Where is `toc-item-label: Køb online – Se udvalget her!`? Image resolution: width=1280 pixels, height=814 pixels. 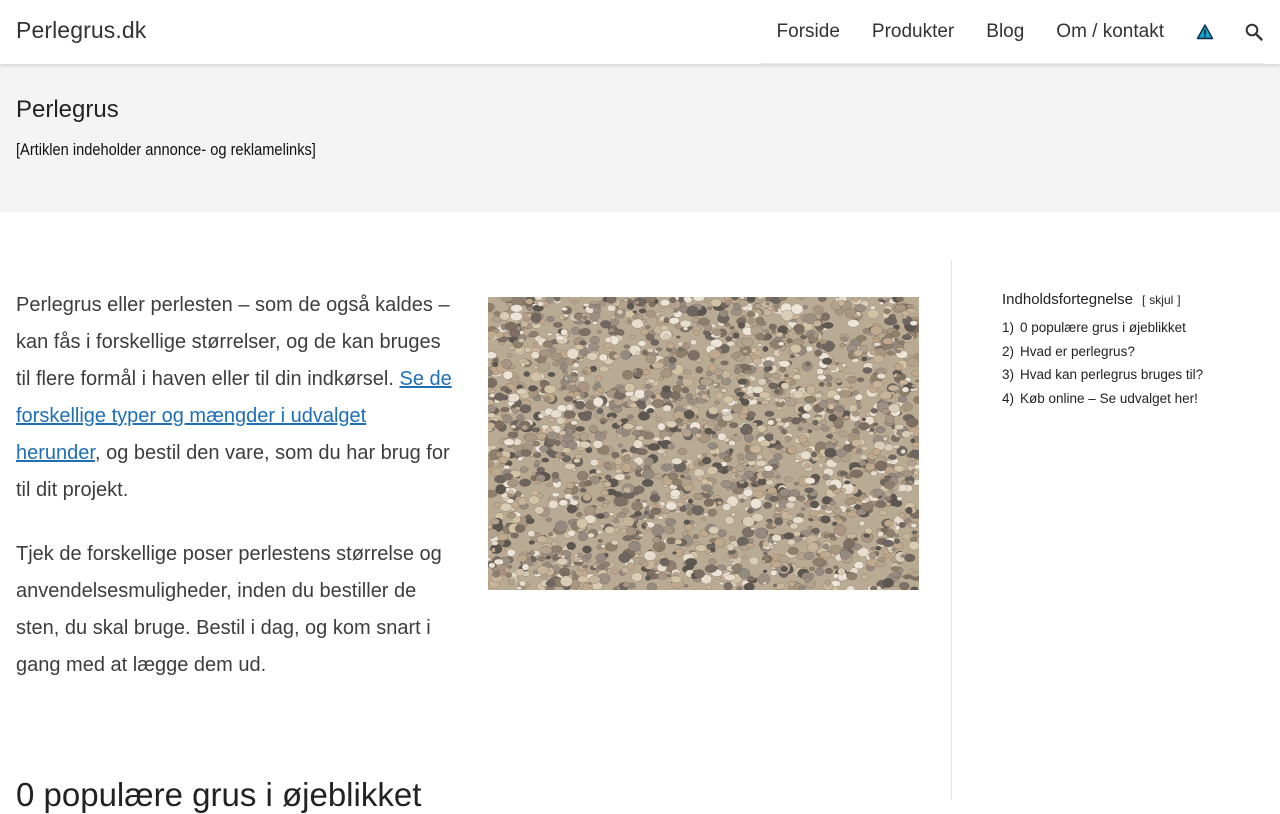 toc-item-label: Køb online – Se udvalget her! is located at coordinates (1109, 398).